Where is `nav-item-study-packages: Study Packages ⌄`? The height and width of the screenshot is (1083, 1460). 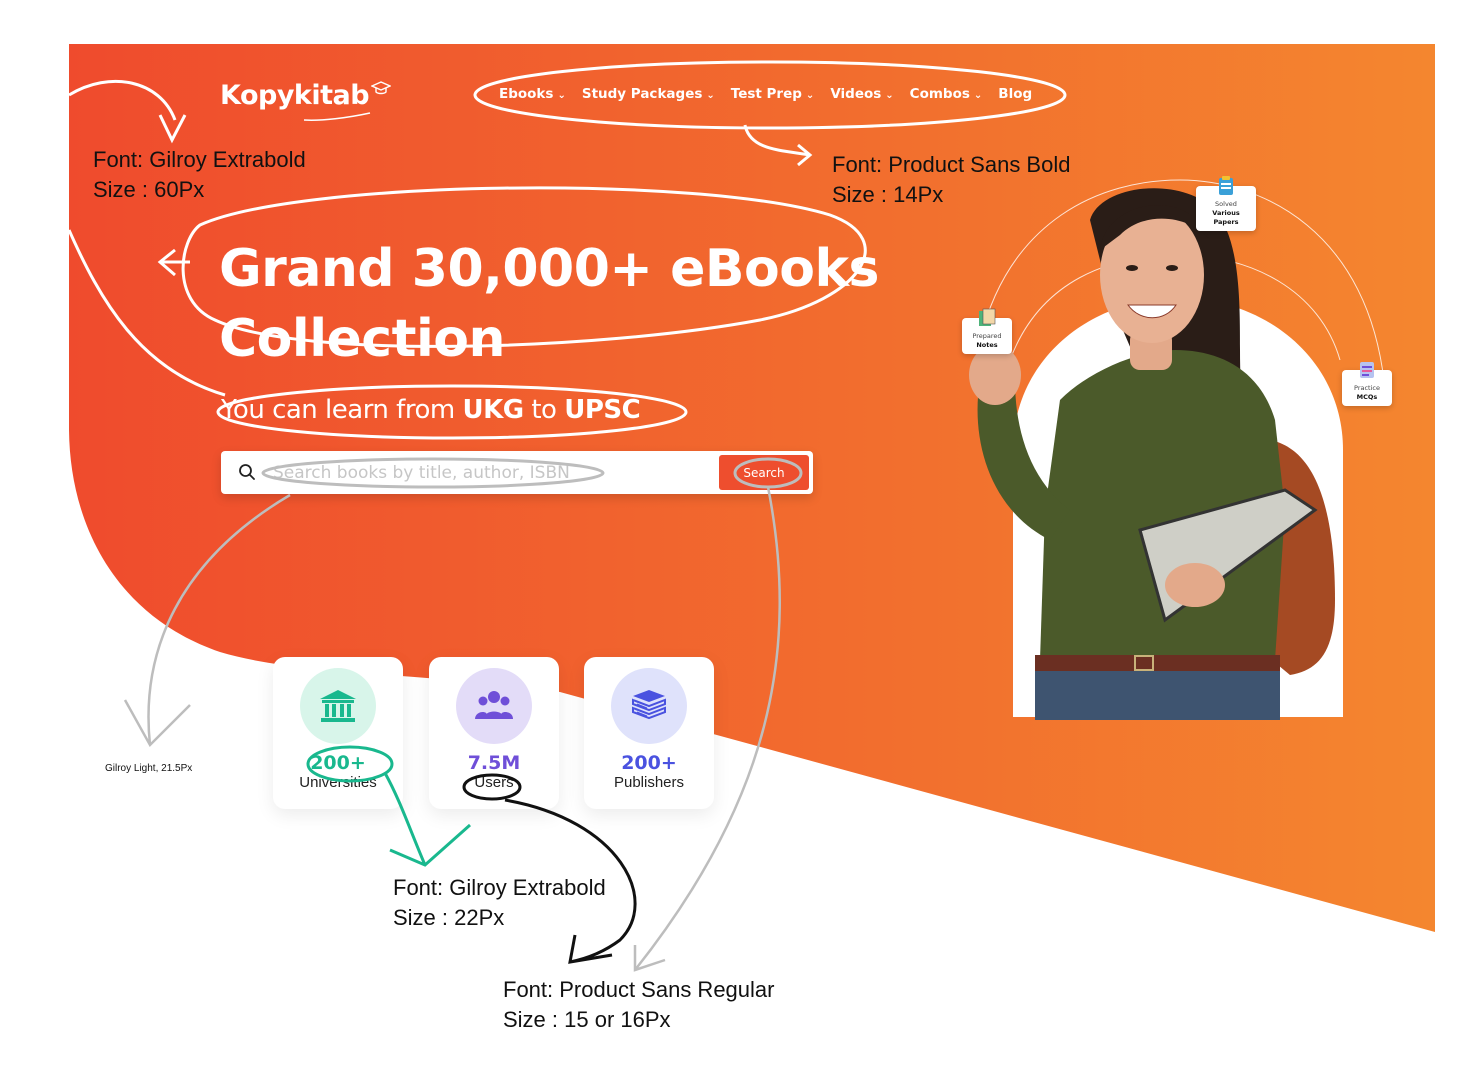
nav-item-study-packages: Study Packages ⌄ is located at coordinates (648, 94).